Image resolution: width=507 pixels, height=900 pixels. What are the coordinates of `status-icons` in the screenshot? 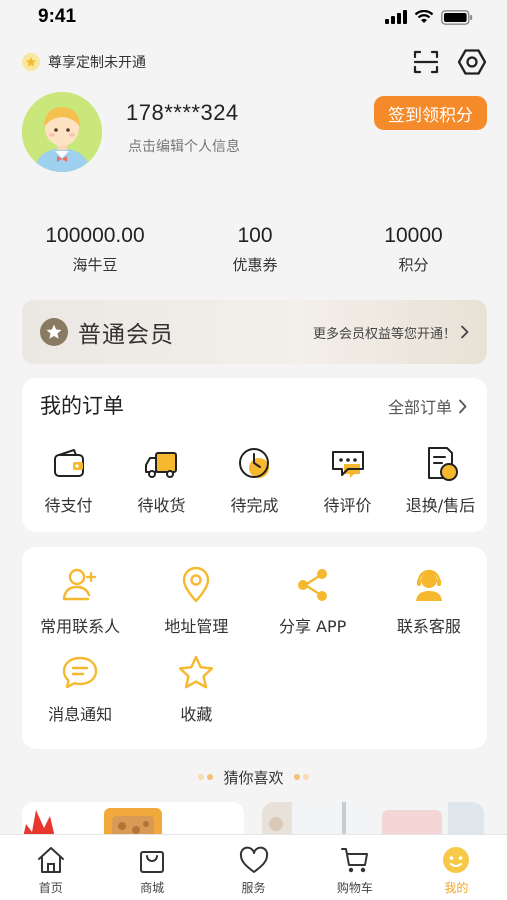 It's located at (429, 17).